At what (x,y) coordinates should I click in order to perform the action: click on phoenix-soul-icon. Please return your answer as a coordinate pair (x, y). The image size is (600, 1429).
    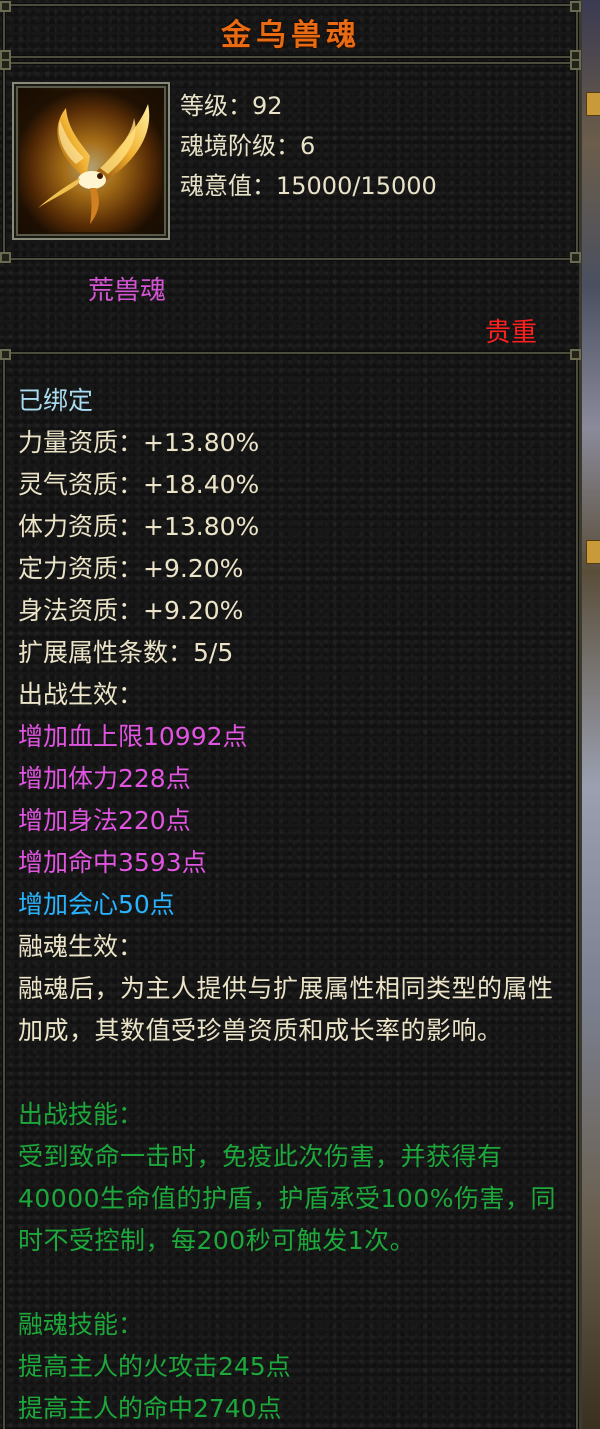
    Looking at the image, I should click on (91, 161).